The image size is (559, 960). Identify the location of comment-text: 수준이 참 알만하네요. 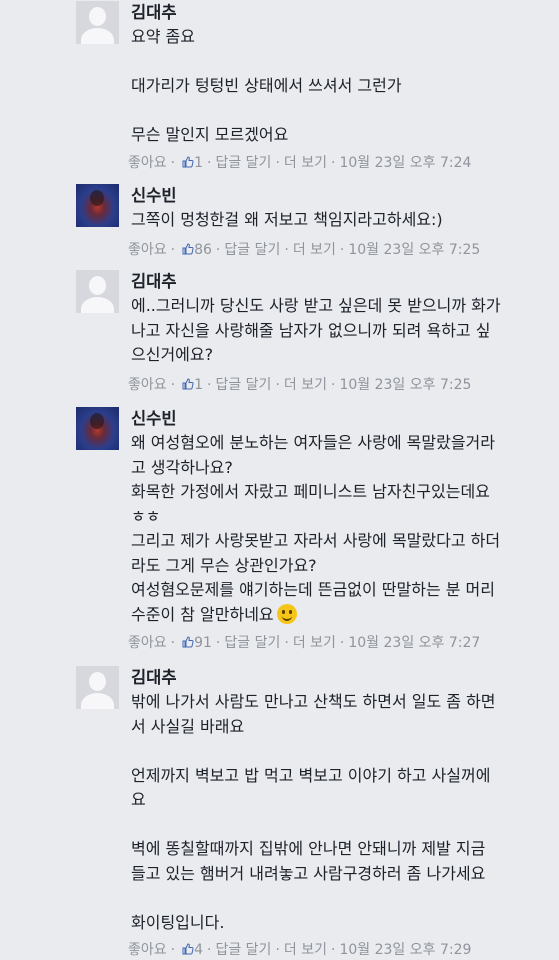
(202, 614).